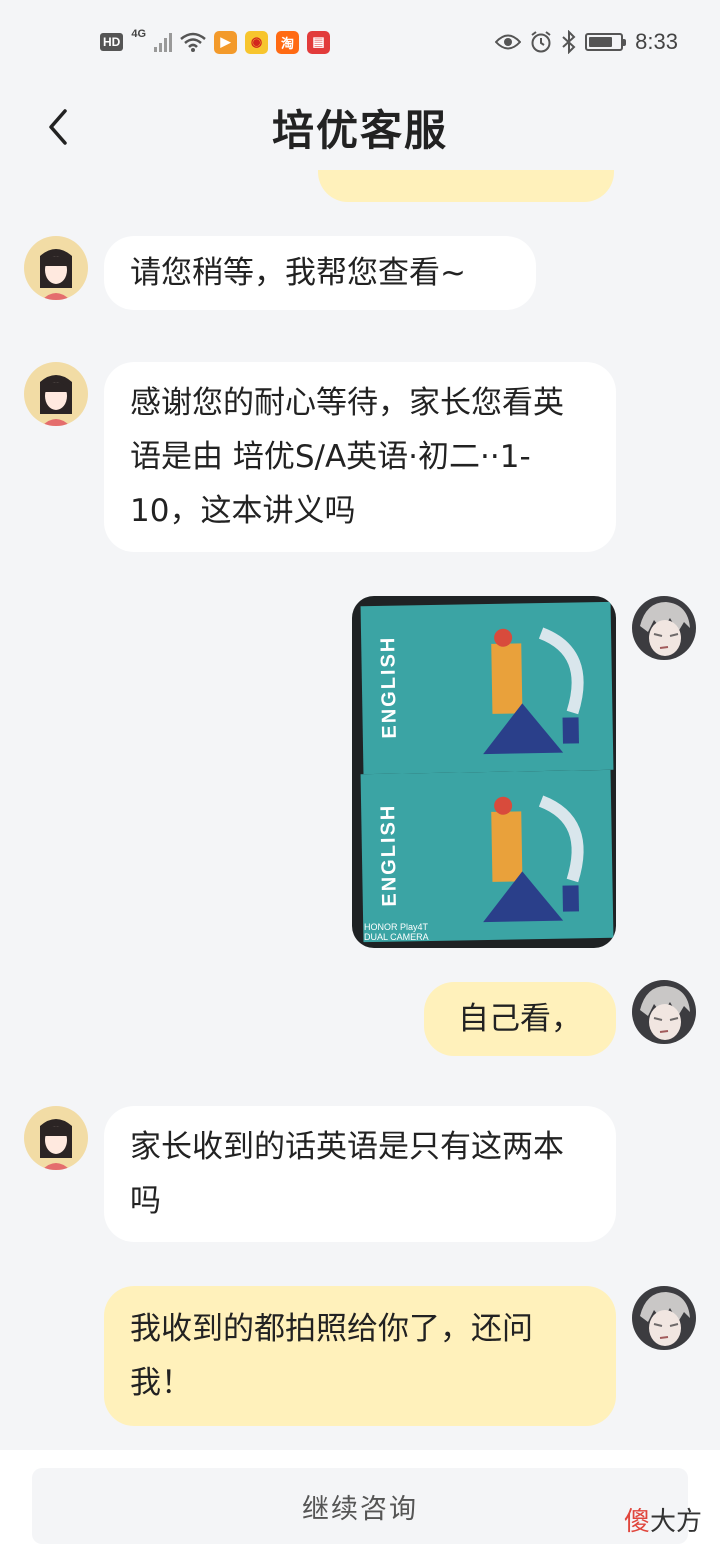  Describe the element at coordinates (319, 42) in the screenshot. I see `reader-app-icon: ▤` at that location.